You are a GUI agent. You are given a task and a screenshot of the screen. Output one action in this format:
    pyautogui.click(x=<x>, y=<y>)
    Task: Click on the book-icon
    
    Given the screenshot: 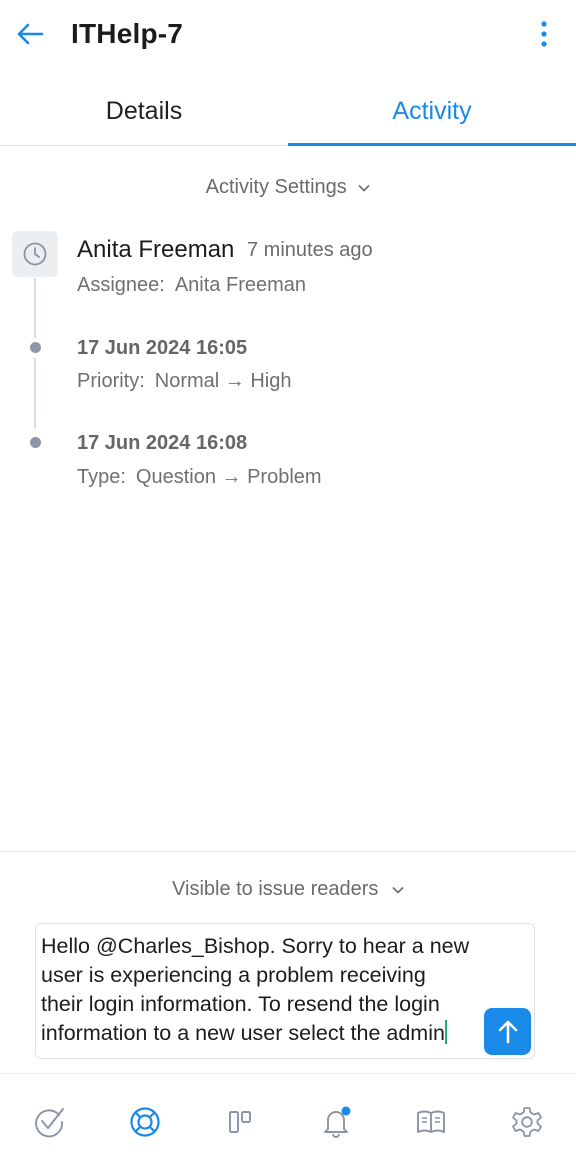 What is the action you would take?
    pyautogui.click(x=431, y=1121)
    